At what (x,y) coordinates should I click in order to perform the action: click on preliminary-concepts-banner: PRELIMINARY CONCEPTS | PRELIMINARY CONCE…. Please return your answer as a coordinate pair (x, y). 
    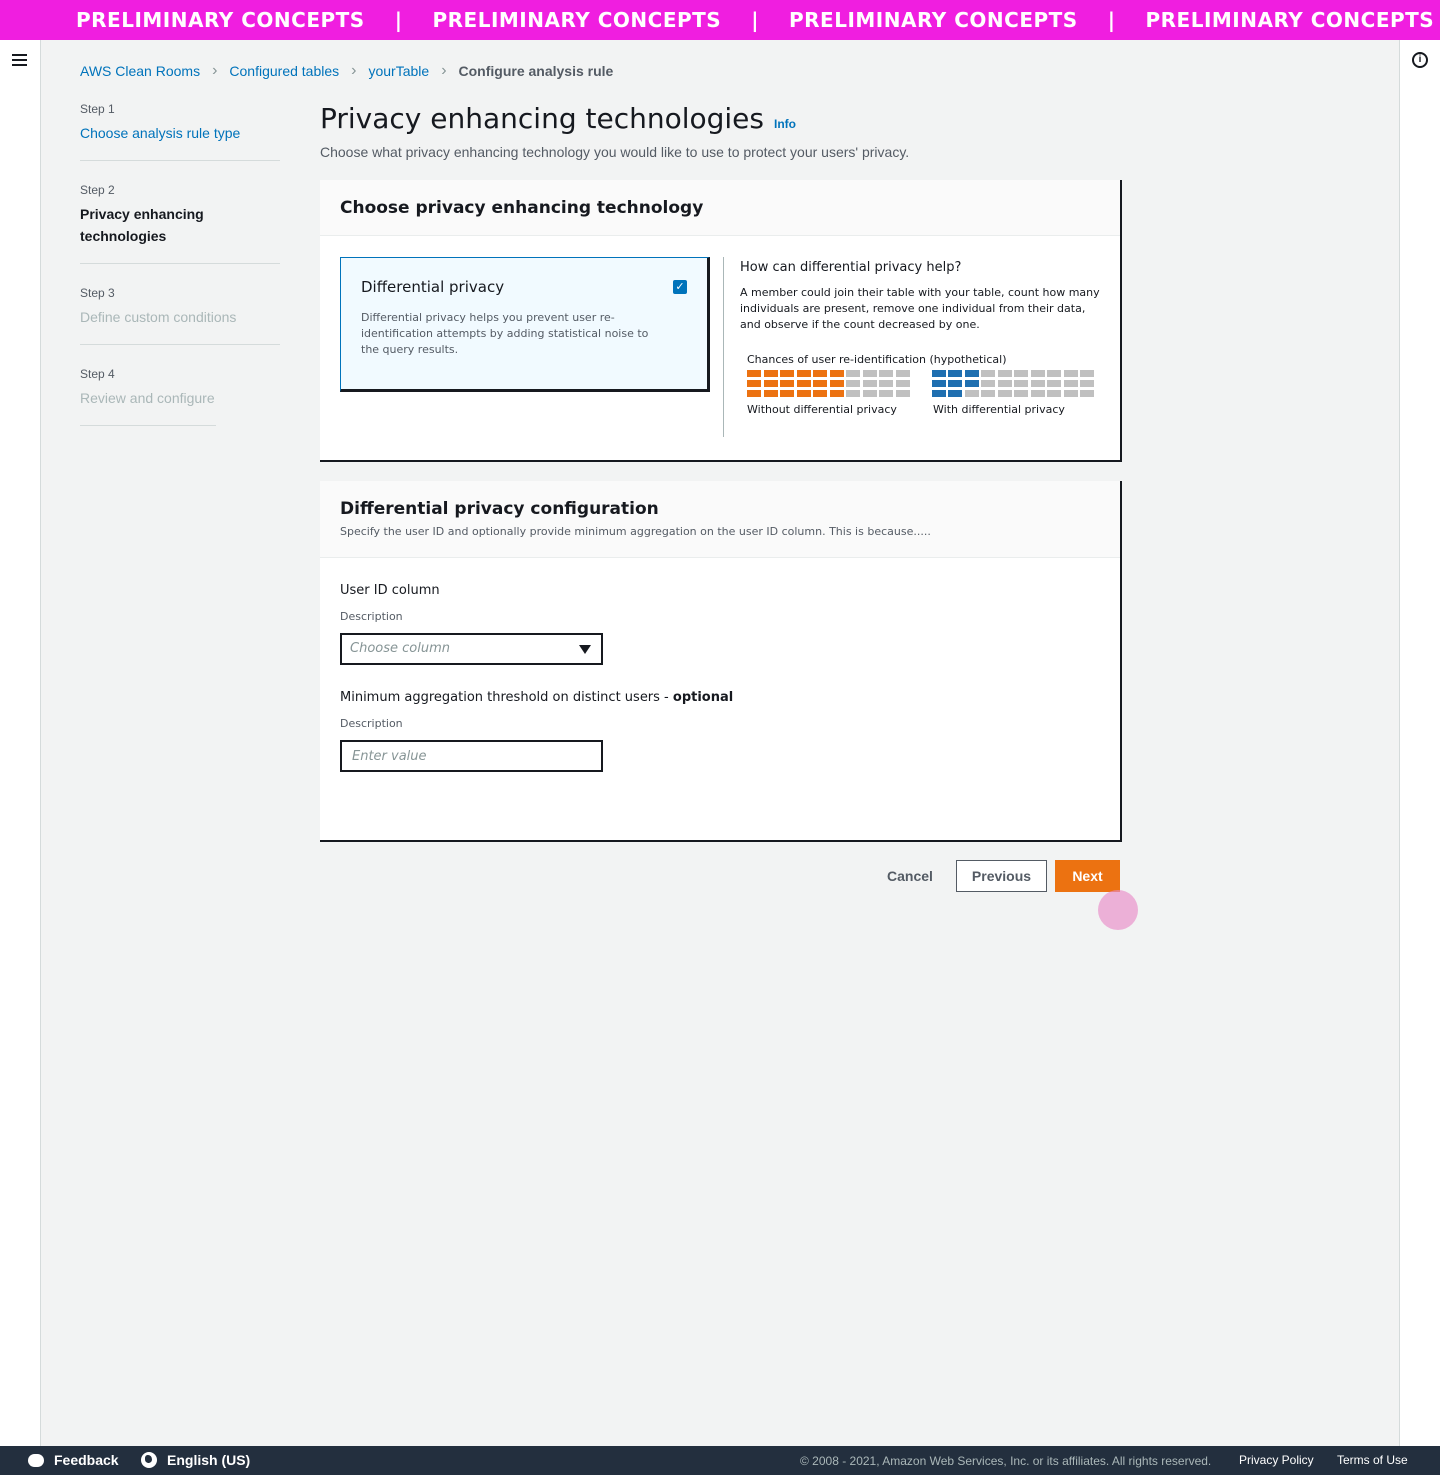
    Looking at the image, I should click on (720, 20).